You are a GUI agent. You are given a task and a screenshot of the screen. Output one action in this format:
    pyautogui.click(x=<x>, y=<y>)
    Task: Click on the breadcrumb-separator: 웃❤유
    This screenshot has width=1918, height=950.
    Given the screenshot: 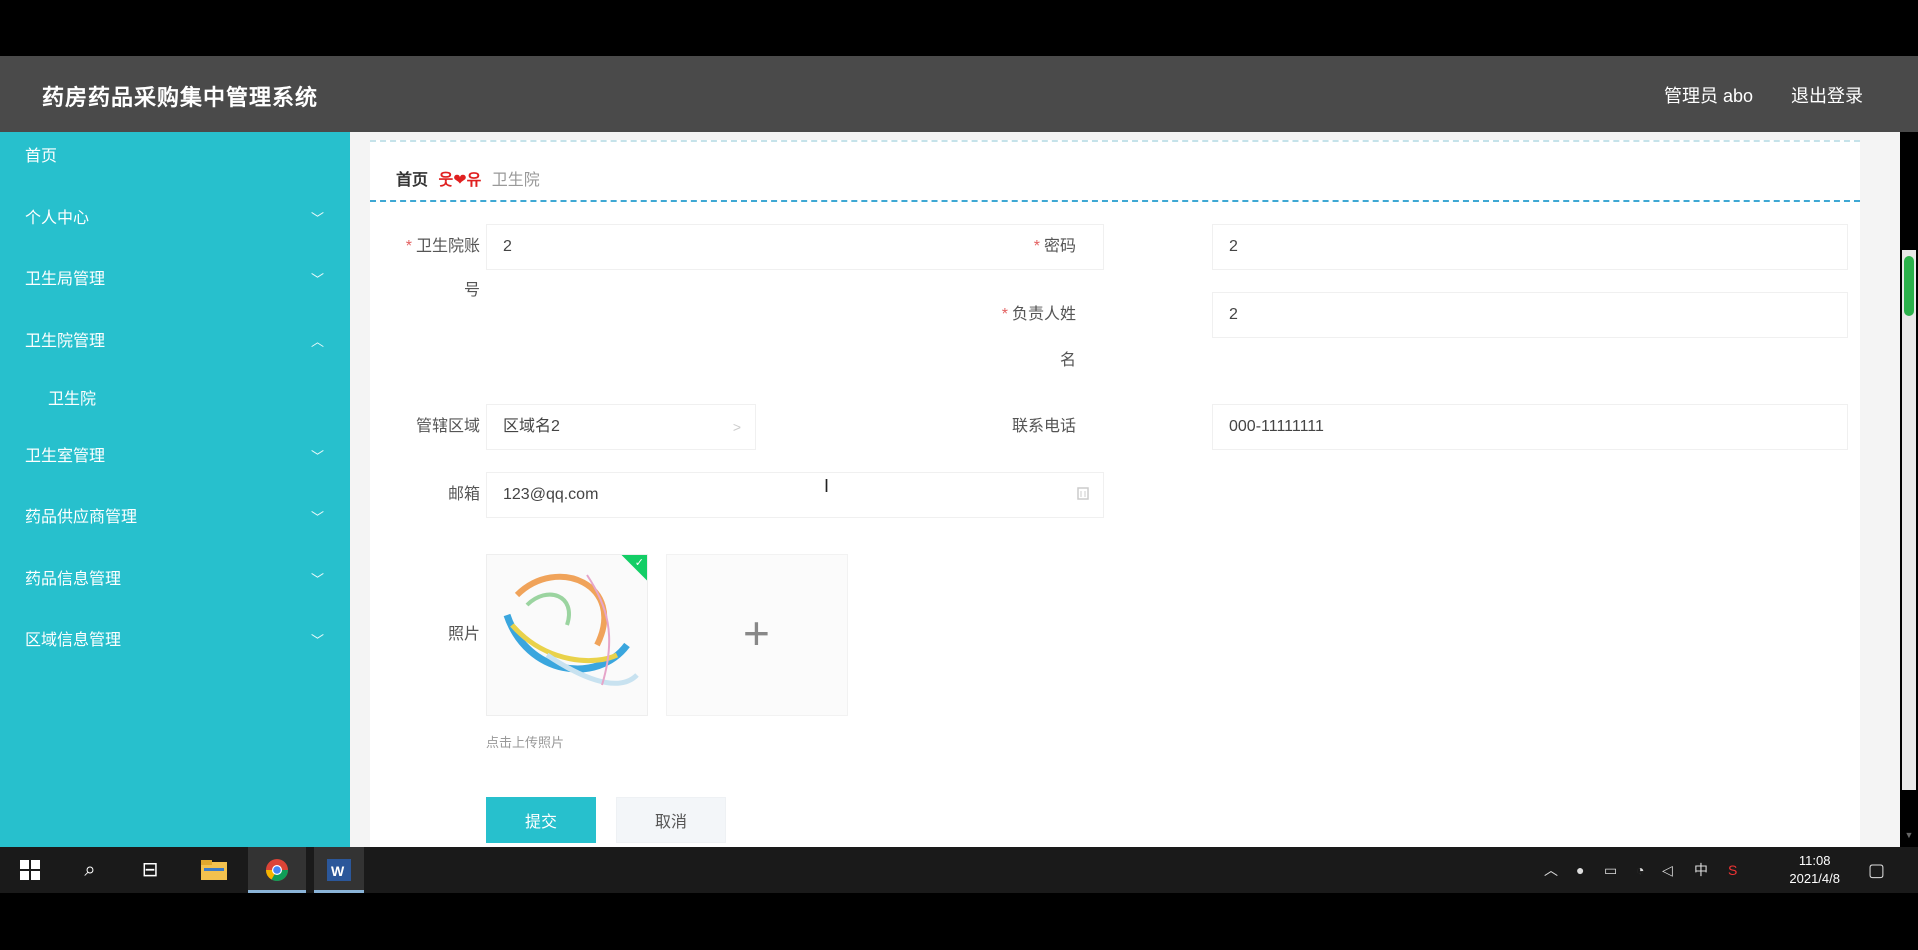 What is the action you would take?
    pyautogui.click(x=460, y=180)
    